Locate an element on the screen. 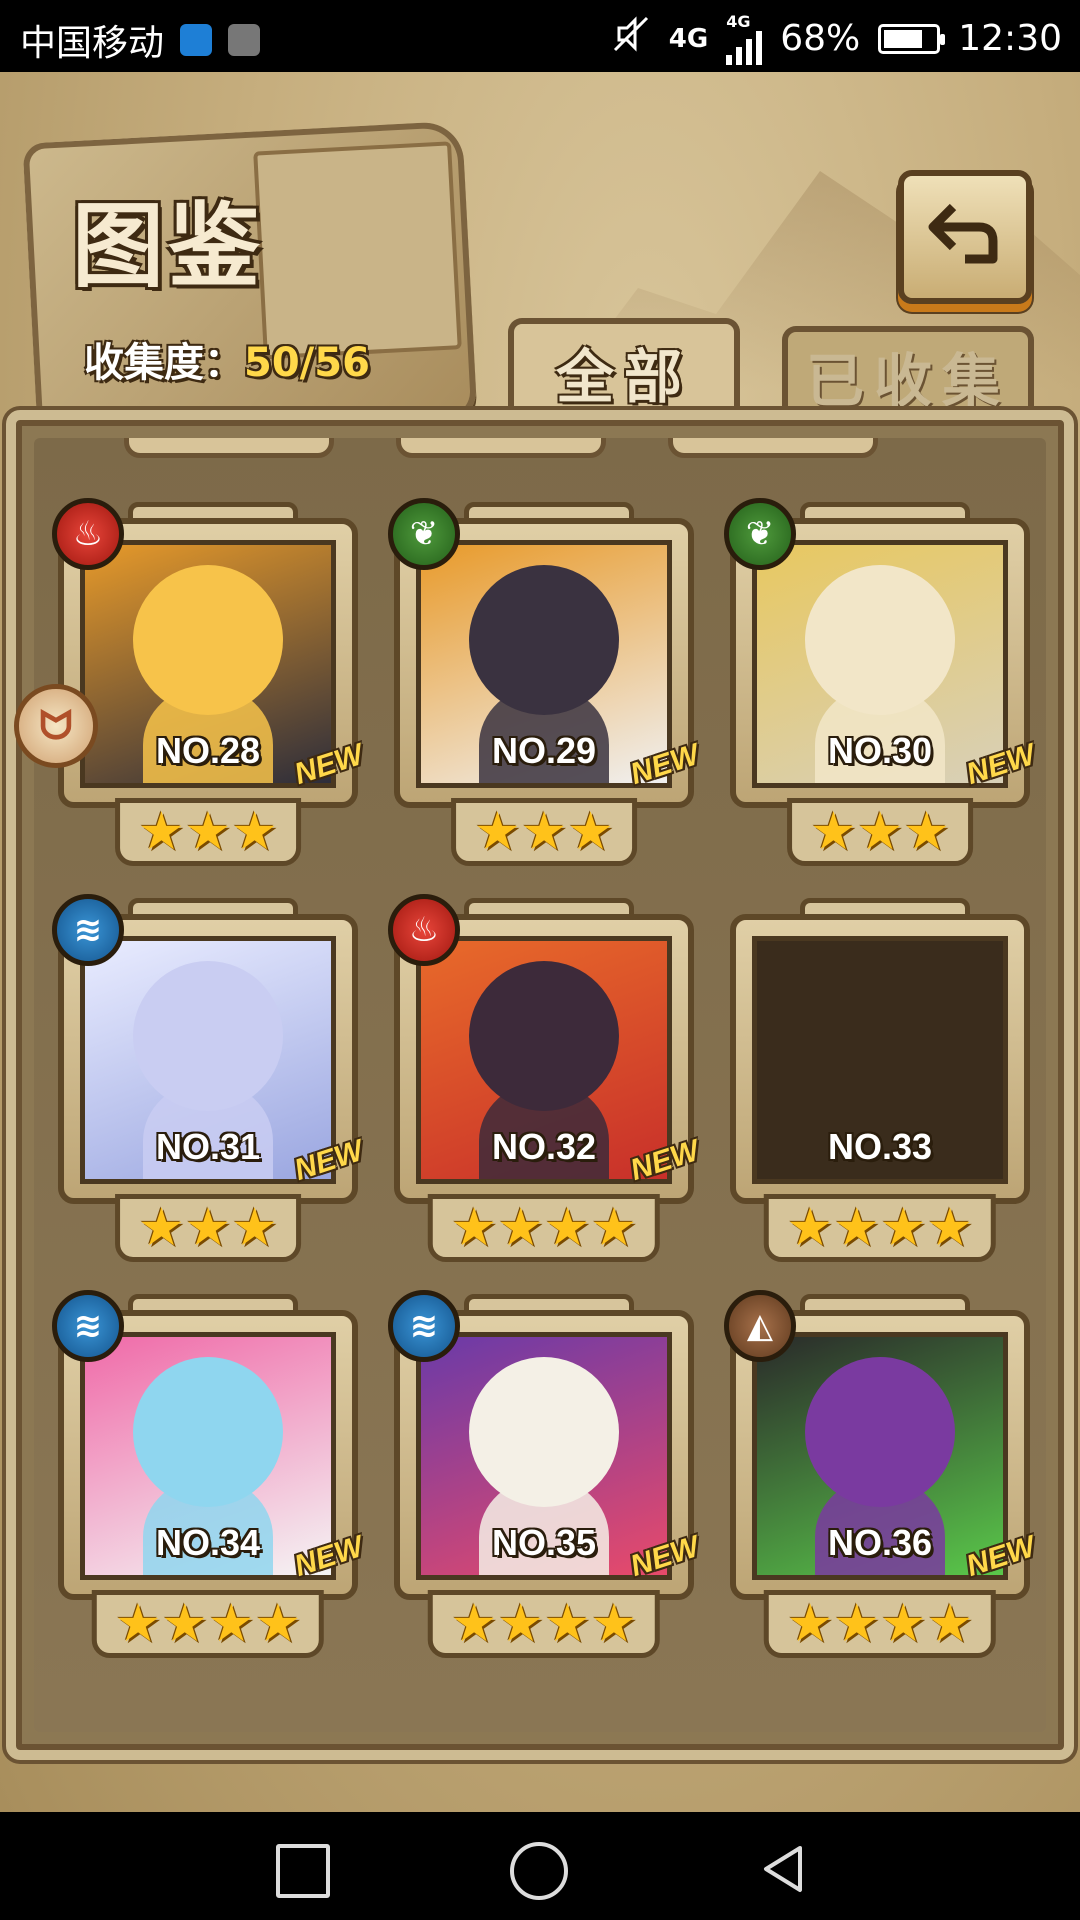  network-type-label: 4G is located at coordinates (688, 38).